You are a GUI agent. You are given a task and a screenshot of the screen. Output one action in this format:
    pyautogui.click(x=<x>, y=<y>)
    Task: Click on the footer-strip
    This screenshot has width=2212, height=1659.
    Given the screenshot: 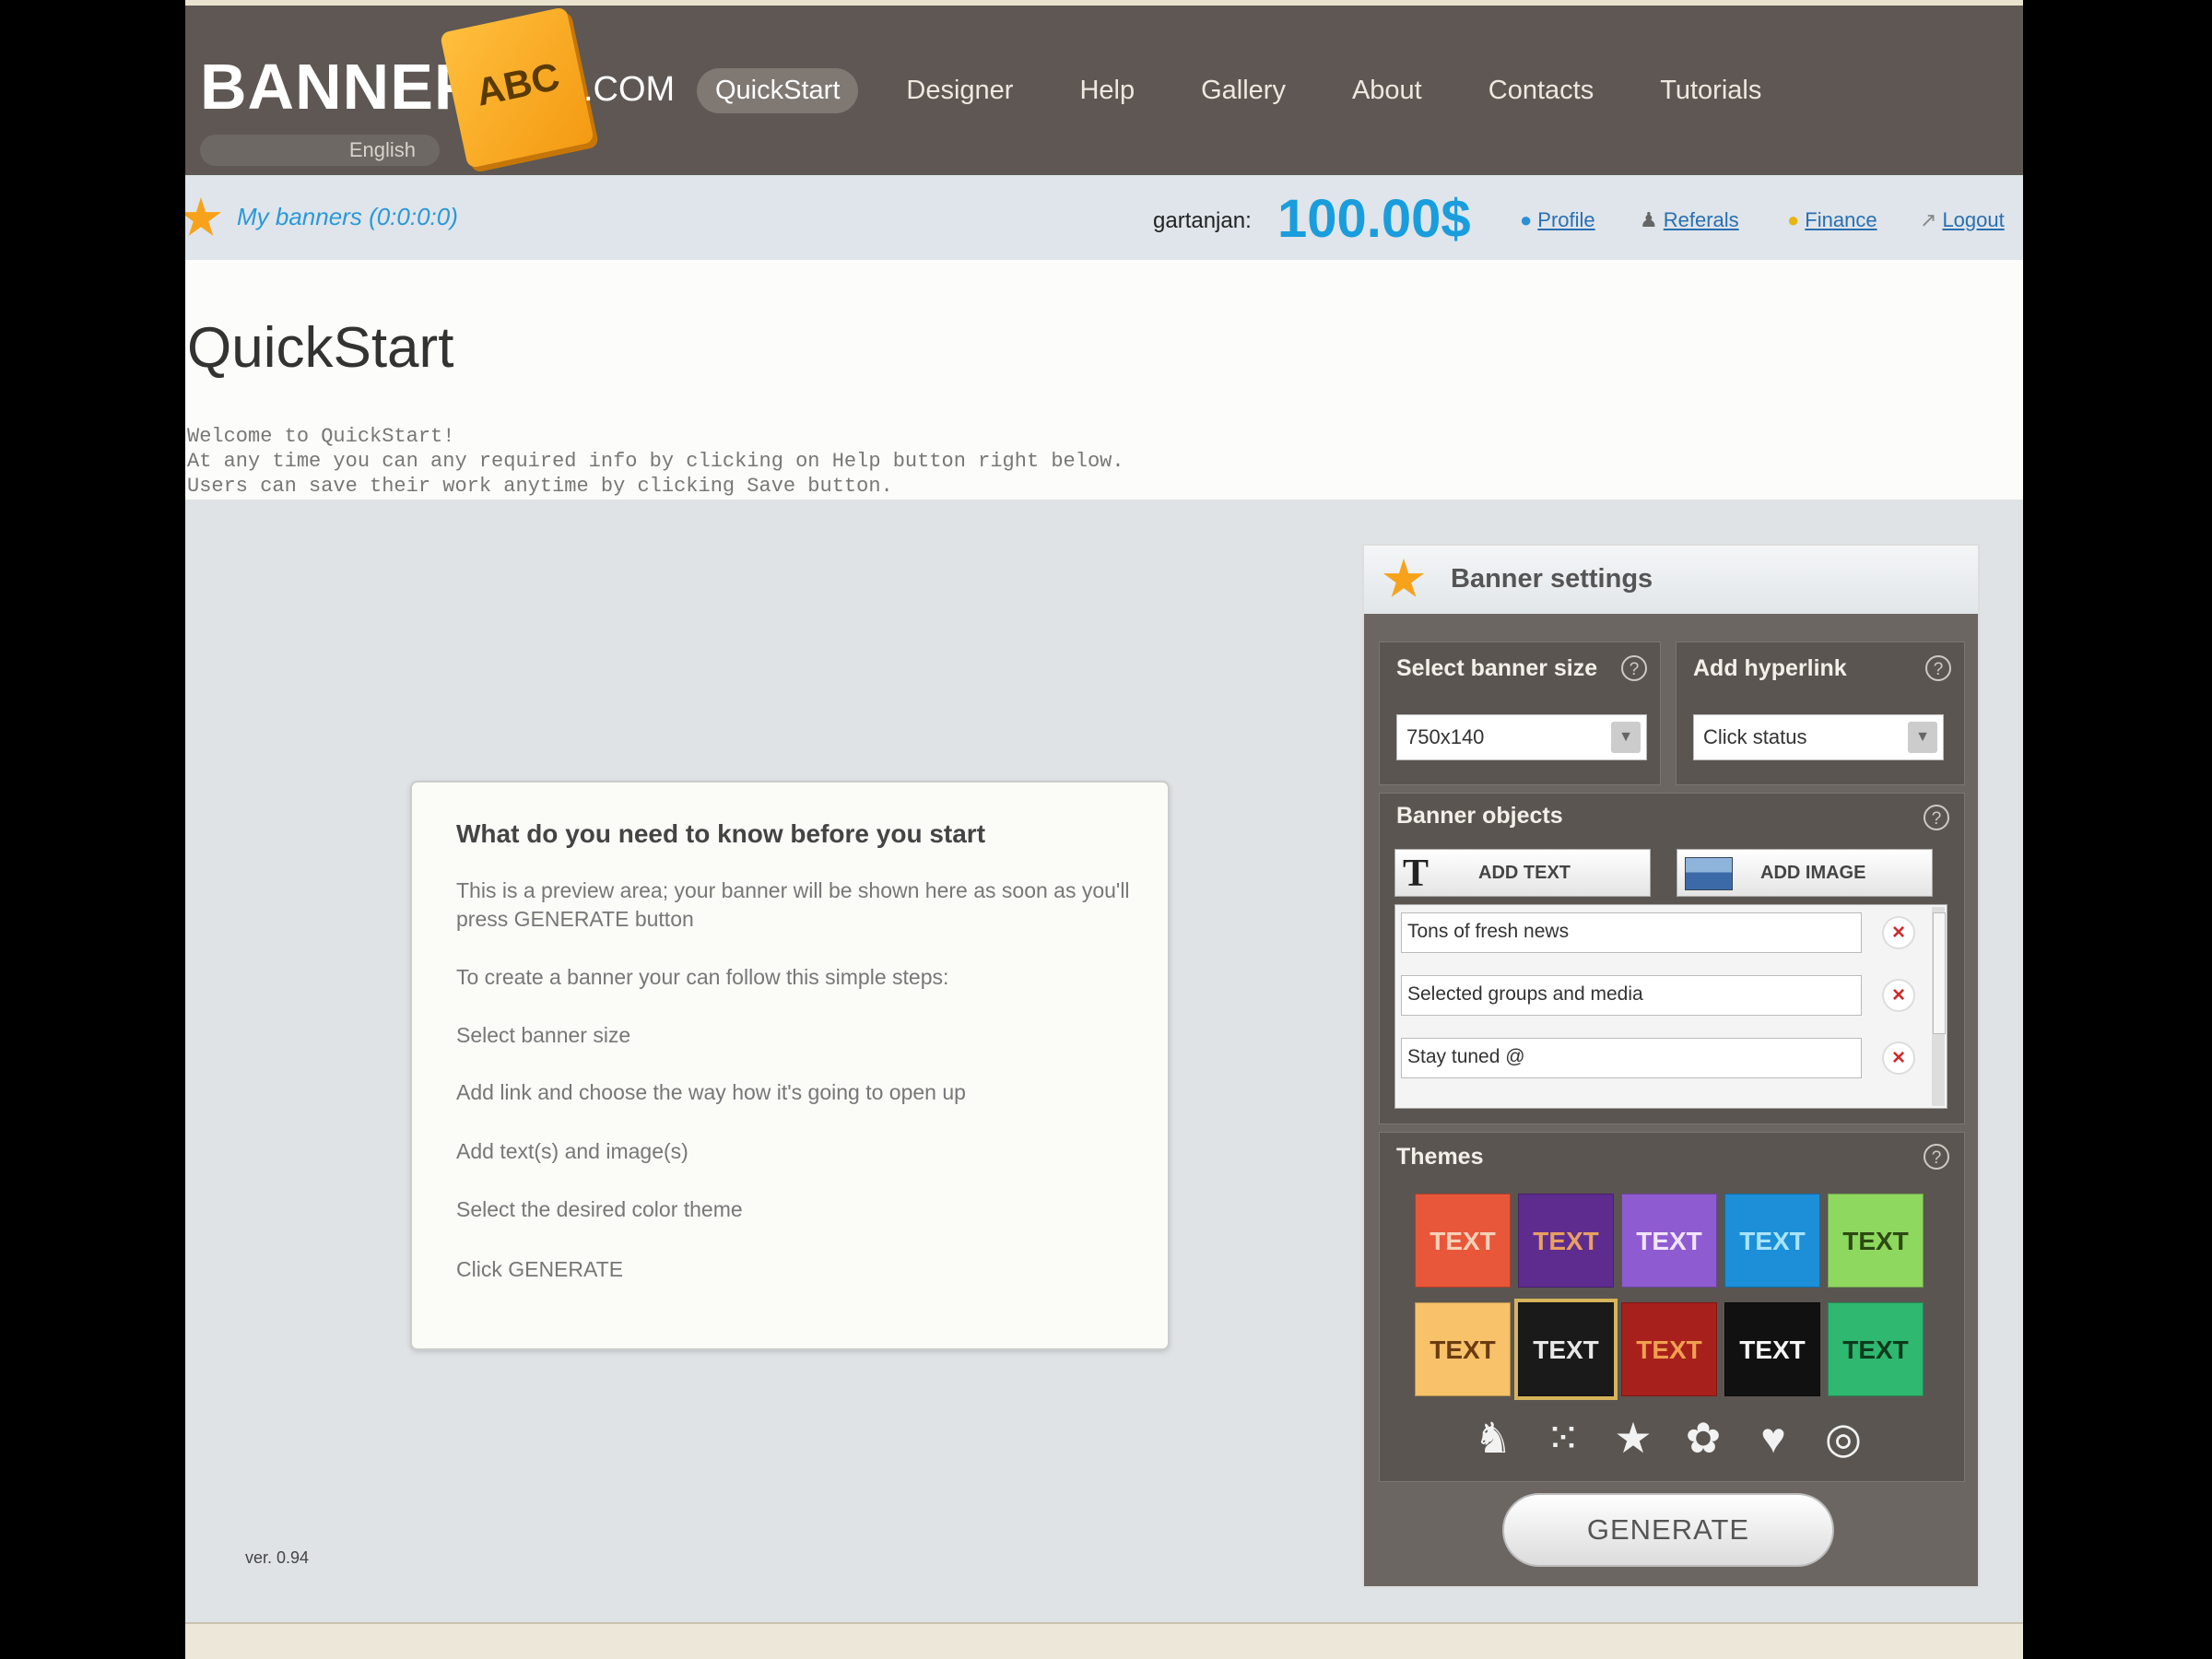 What is the action you would take?
    pyautogui.click(x=1104, y=1640)
    